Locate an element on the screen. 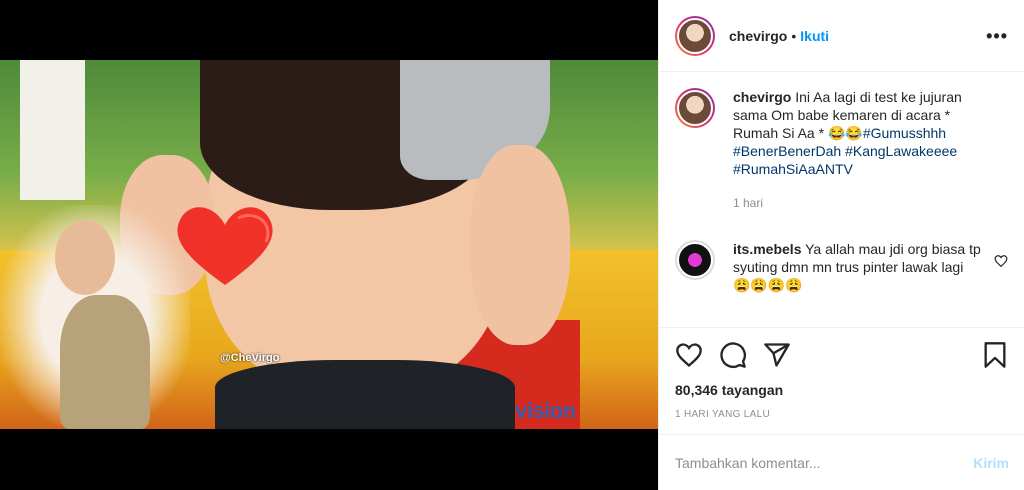  bookmark-icon is located at coordinates (995, 355).